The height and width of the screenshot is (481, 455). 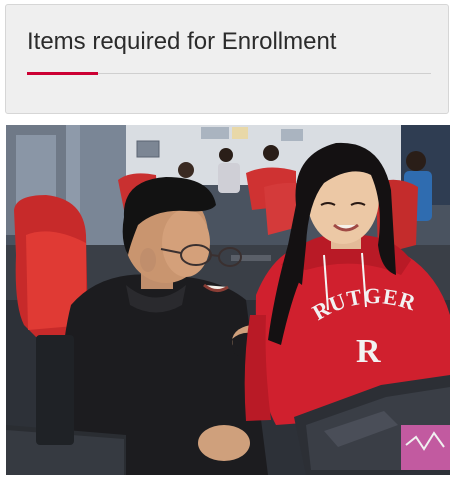 What do you see at coordinates (182, 41) in the screenshot?
I see `section-title: Items required for Enrollment` at bounding box center [182, 41].